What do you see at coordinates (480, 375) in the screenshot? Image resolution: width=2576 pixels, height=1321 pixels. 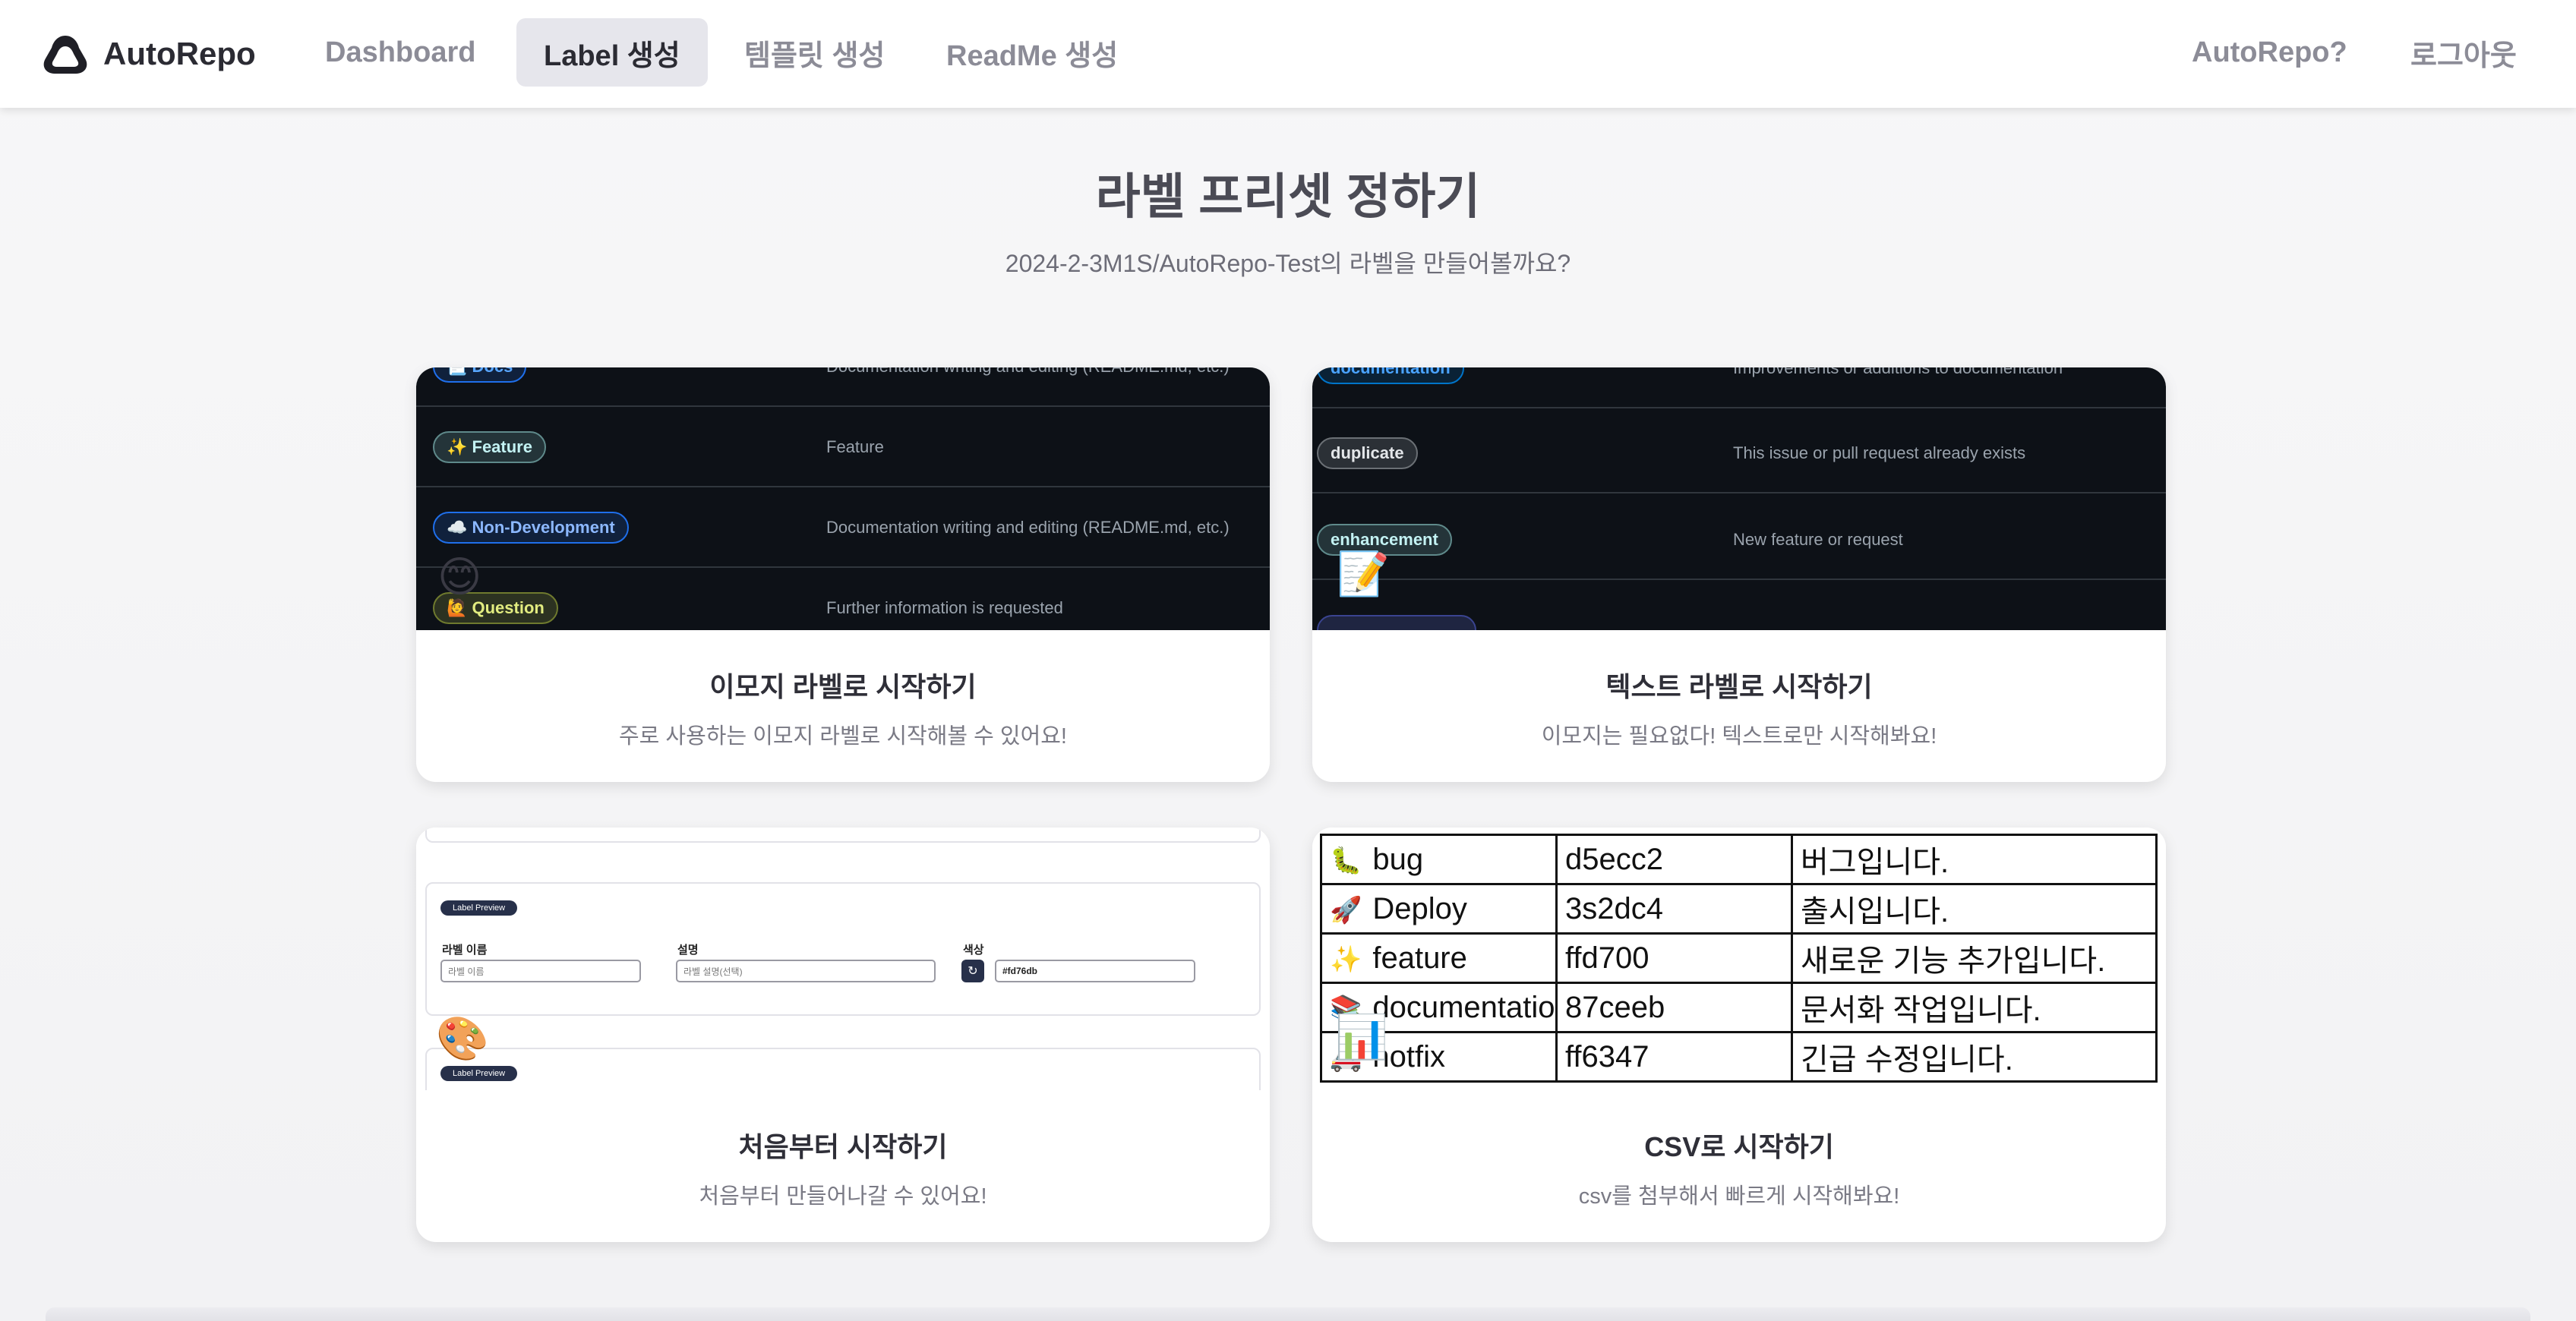 I see `preview-label-pill: 📃 Docs` at bounding box center [480, 375].